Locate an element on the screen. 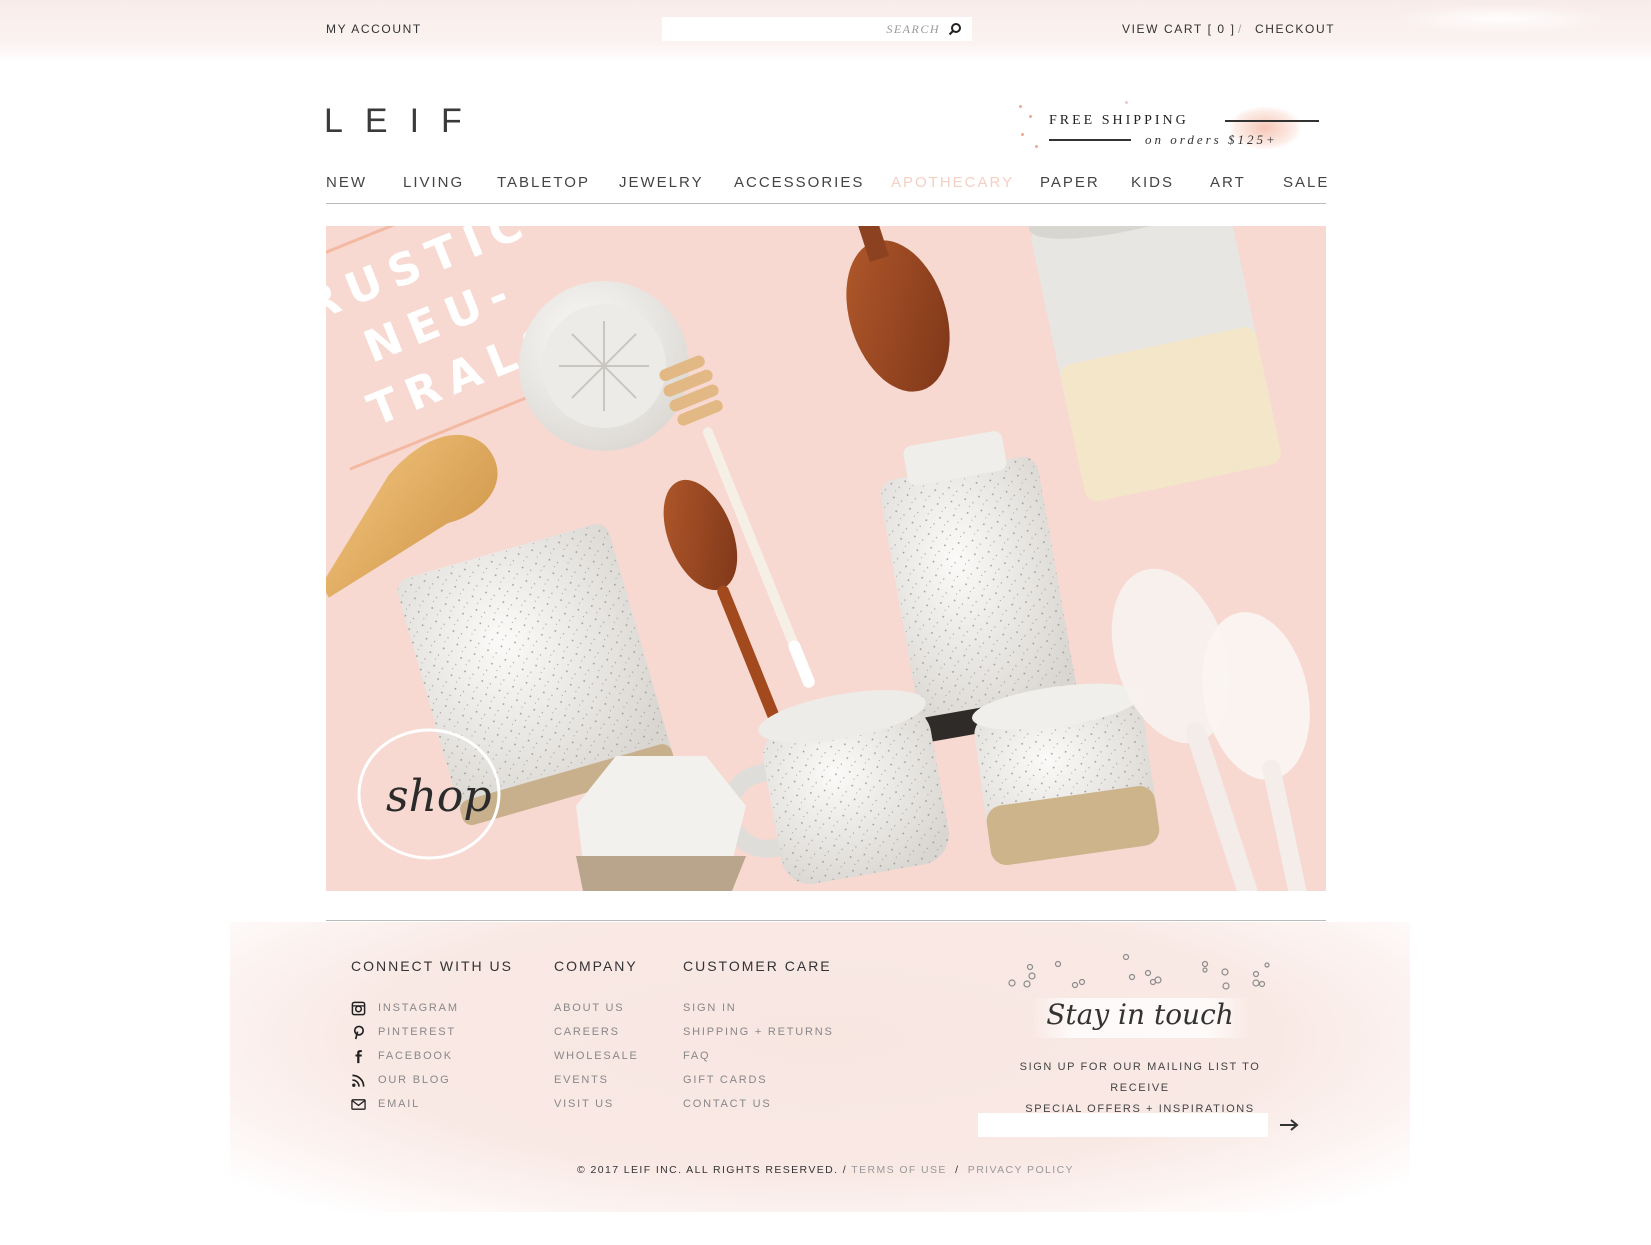  list-item: WHOLESALE is located at coordinates (596, 1056).